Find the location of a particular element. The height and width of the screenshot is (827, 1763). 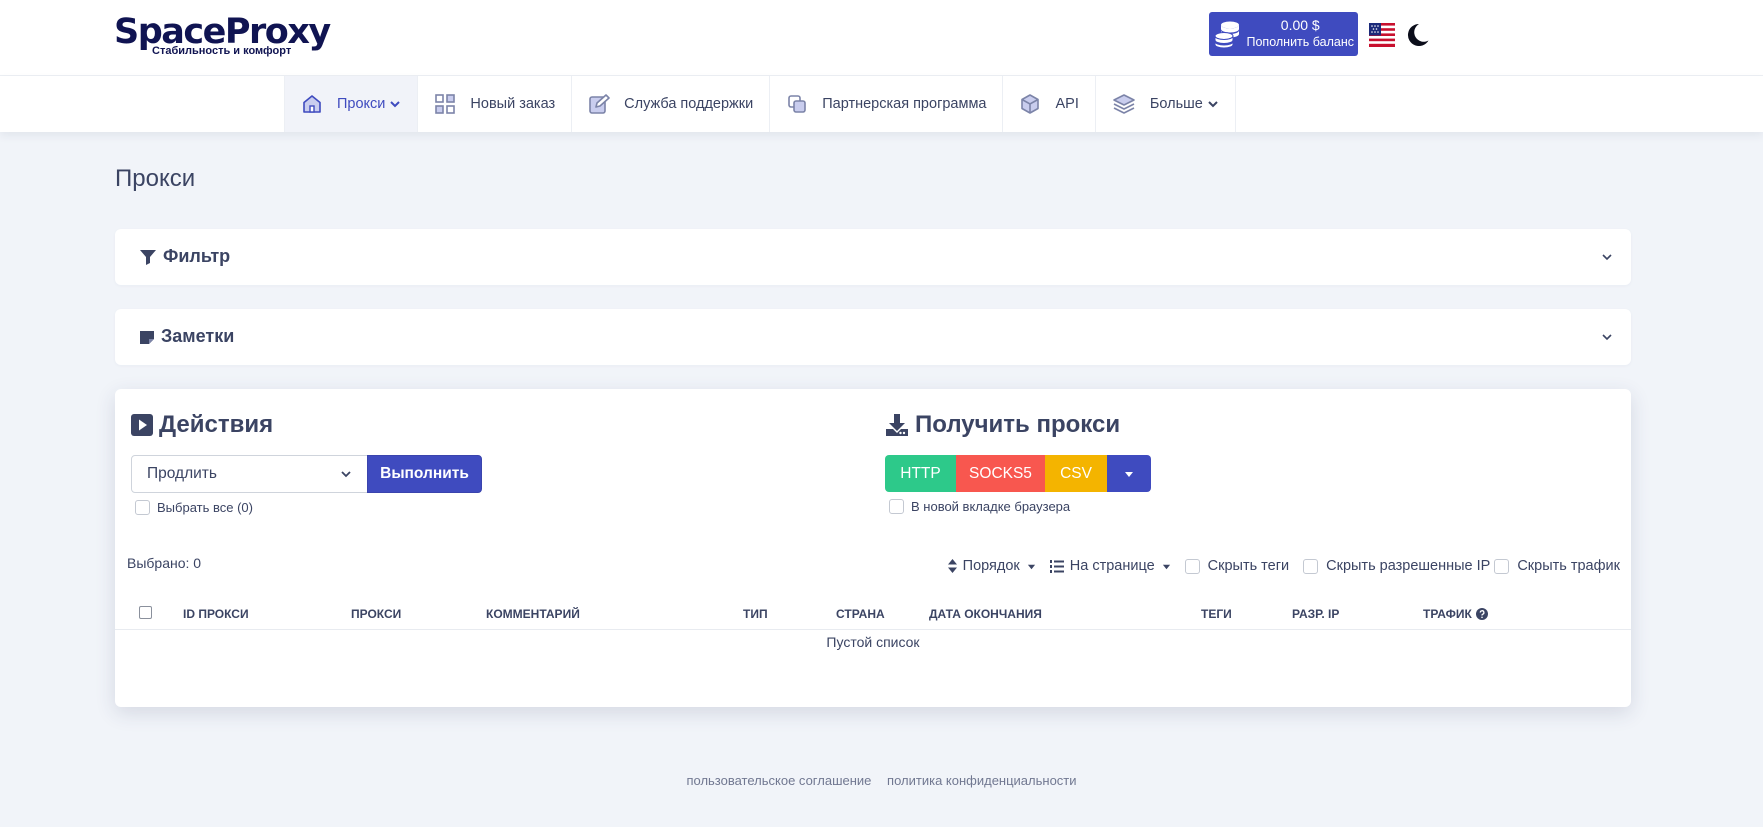

hide-ip-checkbox is located at coordinates (1311, 566).